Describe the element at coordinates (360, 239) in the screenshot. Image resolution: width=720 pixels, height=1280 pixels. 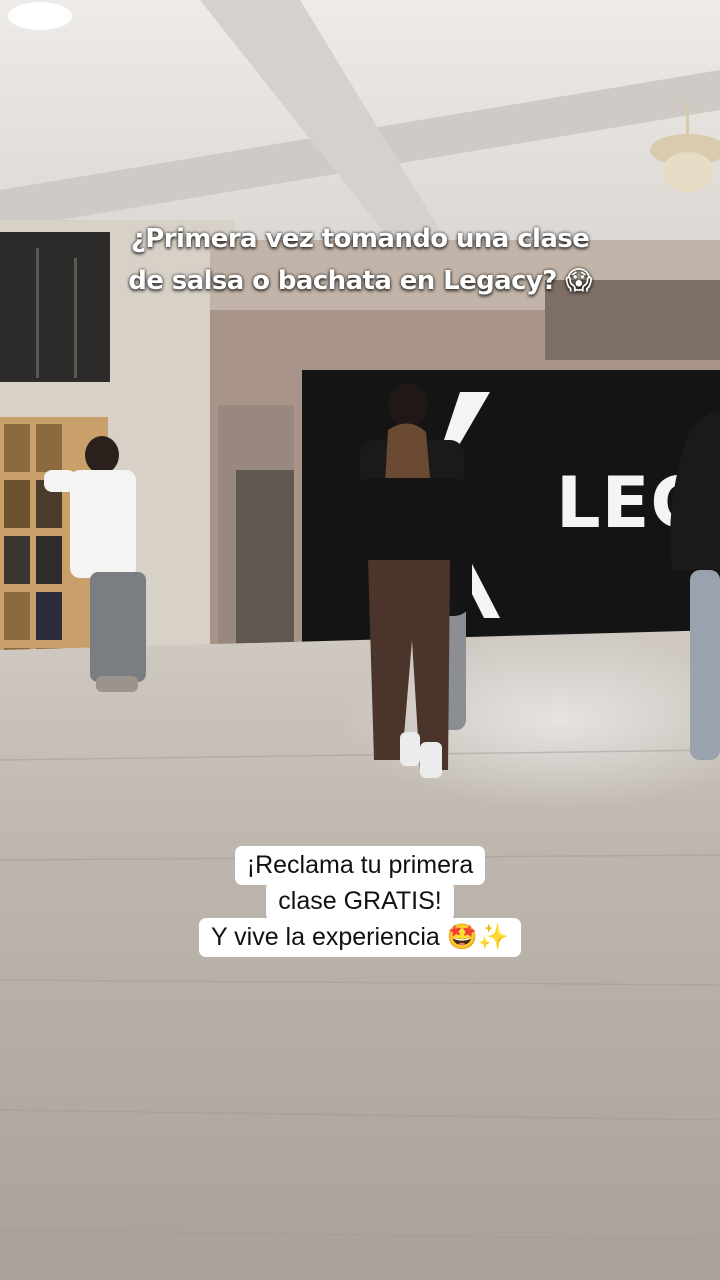
I see `top-caption-line-1: ¿Primera vez tomando una clase` at that location.